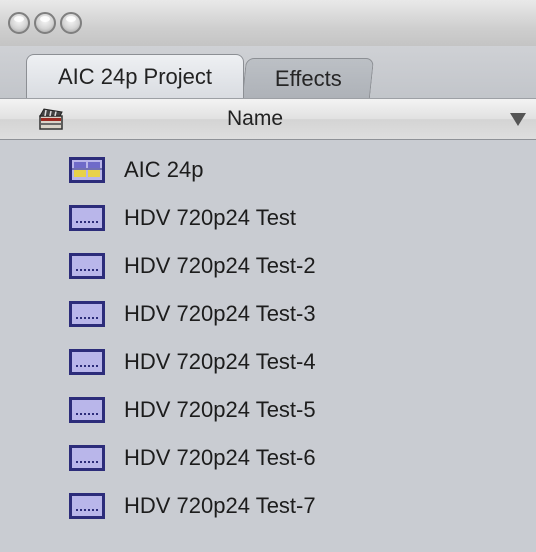 Image resolution: width=536 pixels, height=552 pixels. I want to click on list-item: HDV 720p24 Test-5, so click(268, 410).